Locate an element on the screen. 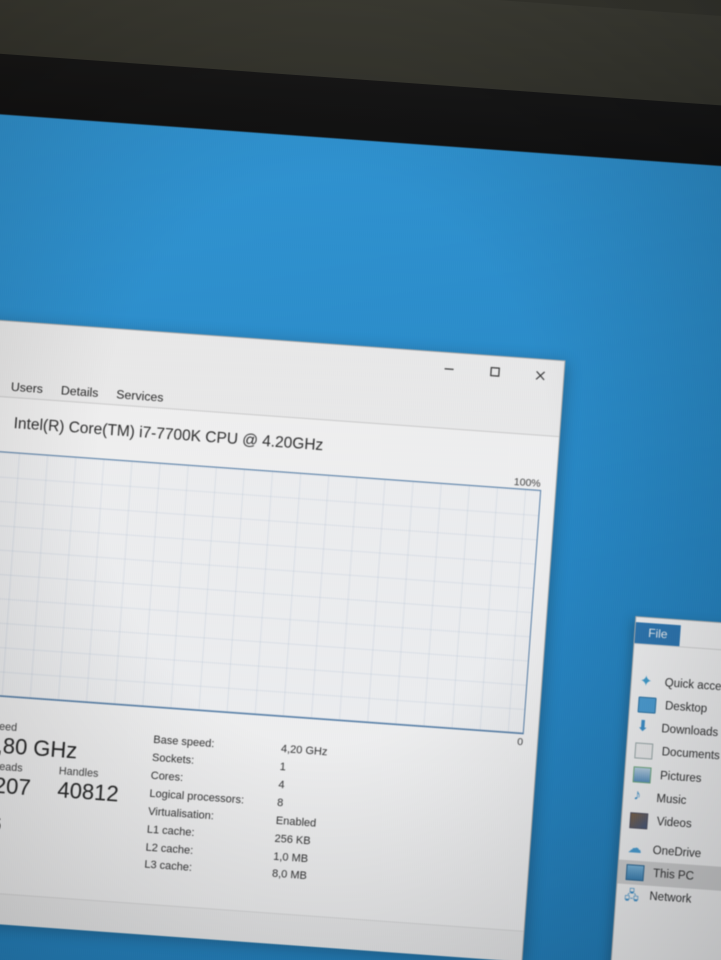  graph-x-min: 0 is located at coordinates (520, 742).